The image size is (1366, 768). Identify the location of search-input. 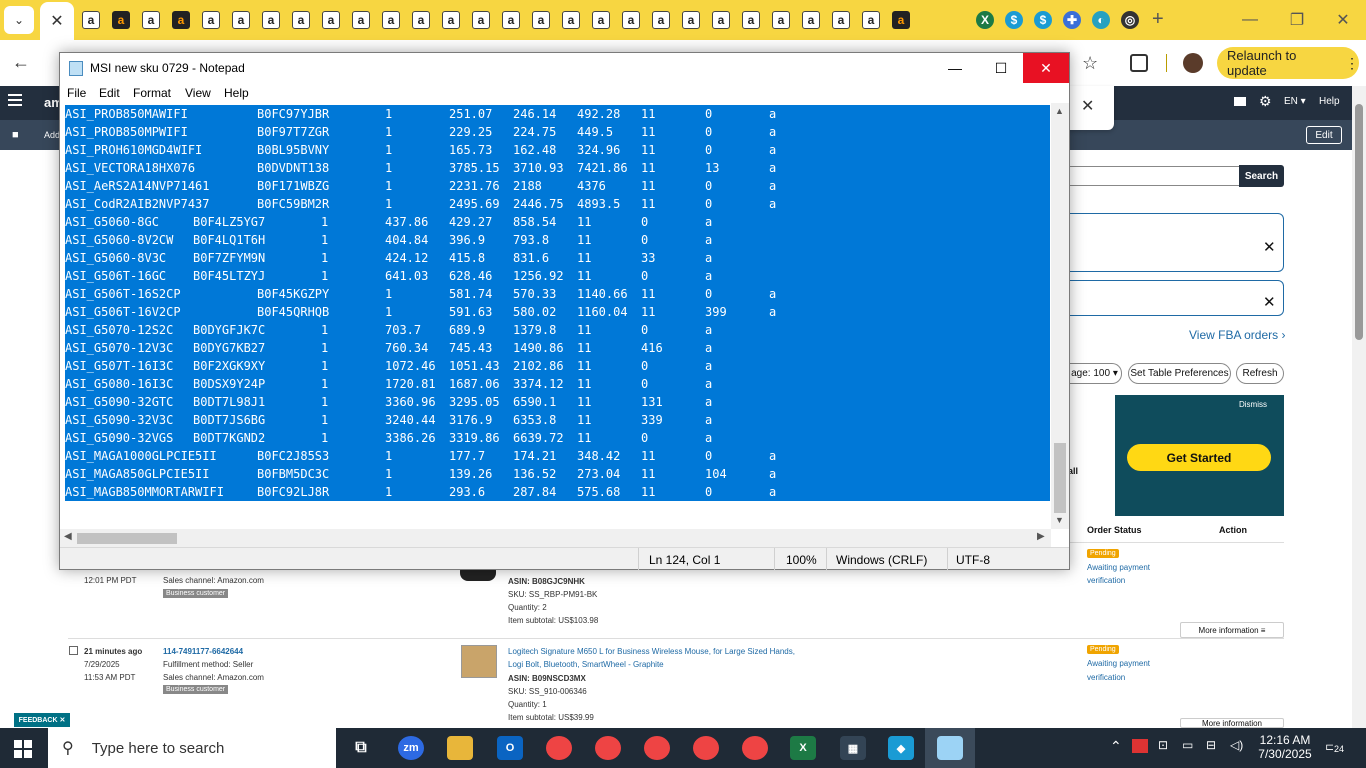
(1154, 176).